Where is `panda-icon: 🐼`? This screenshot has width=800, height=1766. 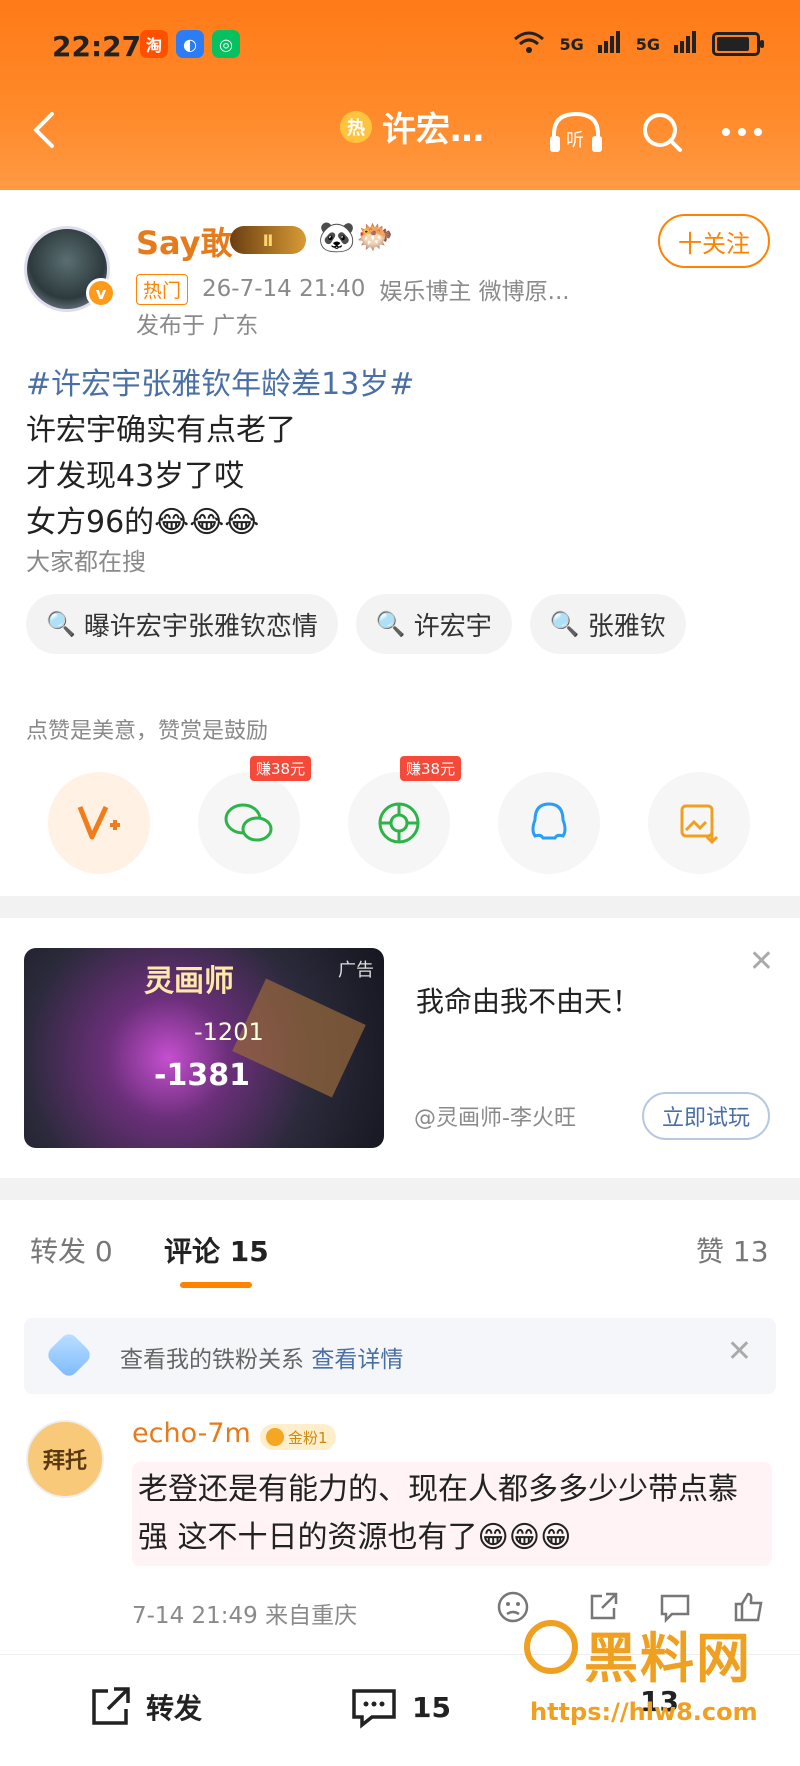 panda-icon: 🐼 is located at coordinates (337, 237).